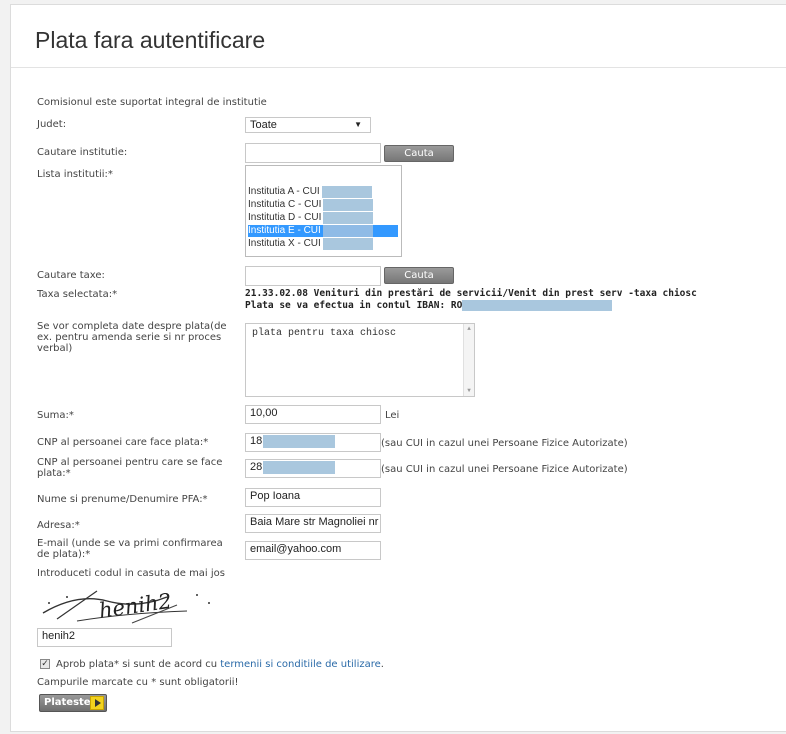 The height and width of the screenshot is (734, 786). What do you see at coordinates (313, 550) in the screenshot?
I see `email-input: email@yahoo.com` at bounding box center [313, 550].